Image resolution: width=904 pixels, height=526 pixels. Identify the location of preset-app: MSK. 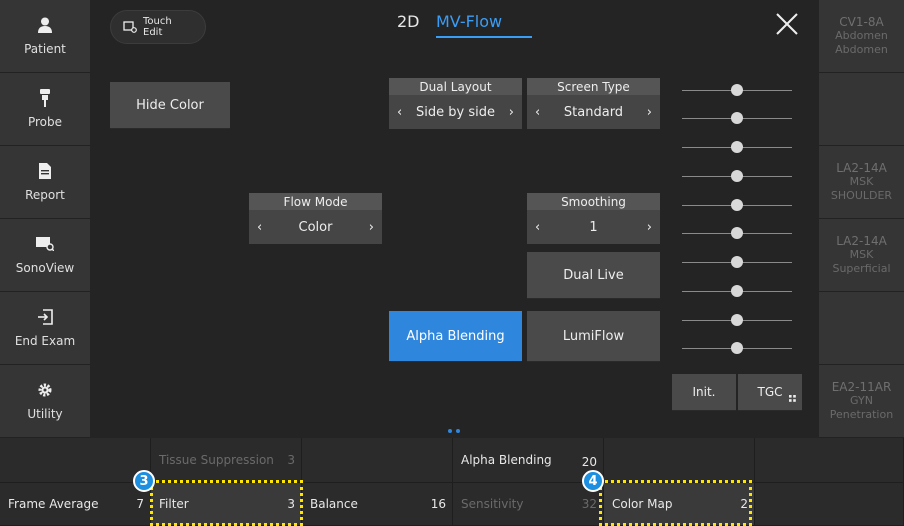
(861, 254).